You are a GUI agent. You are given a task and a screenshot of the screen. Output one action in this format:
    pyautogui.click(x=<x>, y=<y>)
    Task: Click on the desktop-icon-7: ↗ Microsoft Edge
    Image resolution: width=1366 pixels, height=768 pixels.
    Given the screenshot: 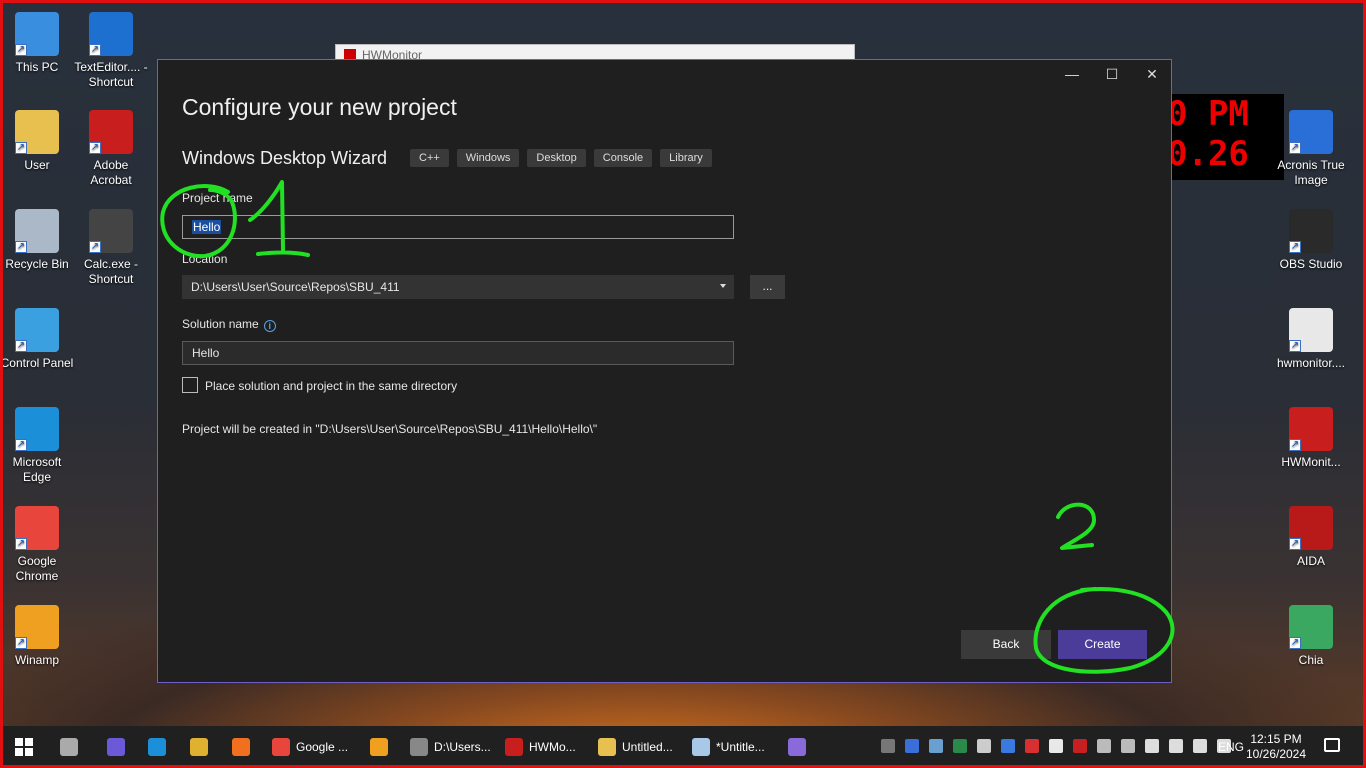 What is the action you would take?
    pyautogui.click(x=38, y=446)
    